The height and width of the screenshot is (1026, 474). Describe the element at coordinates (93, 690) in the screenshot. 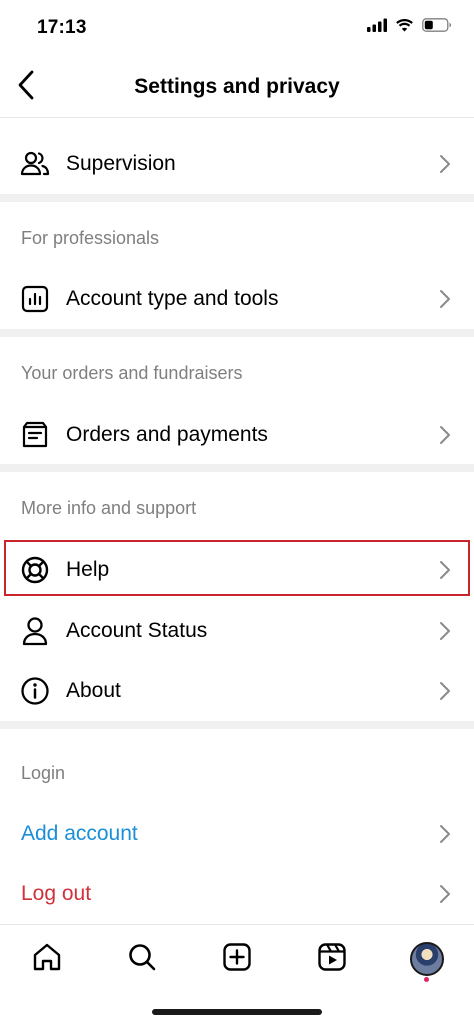

I see `about-label: About` at that location.